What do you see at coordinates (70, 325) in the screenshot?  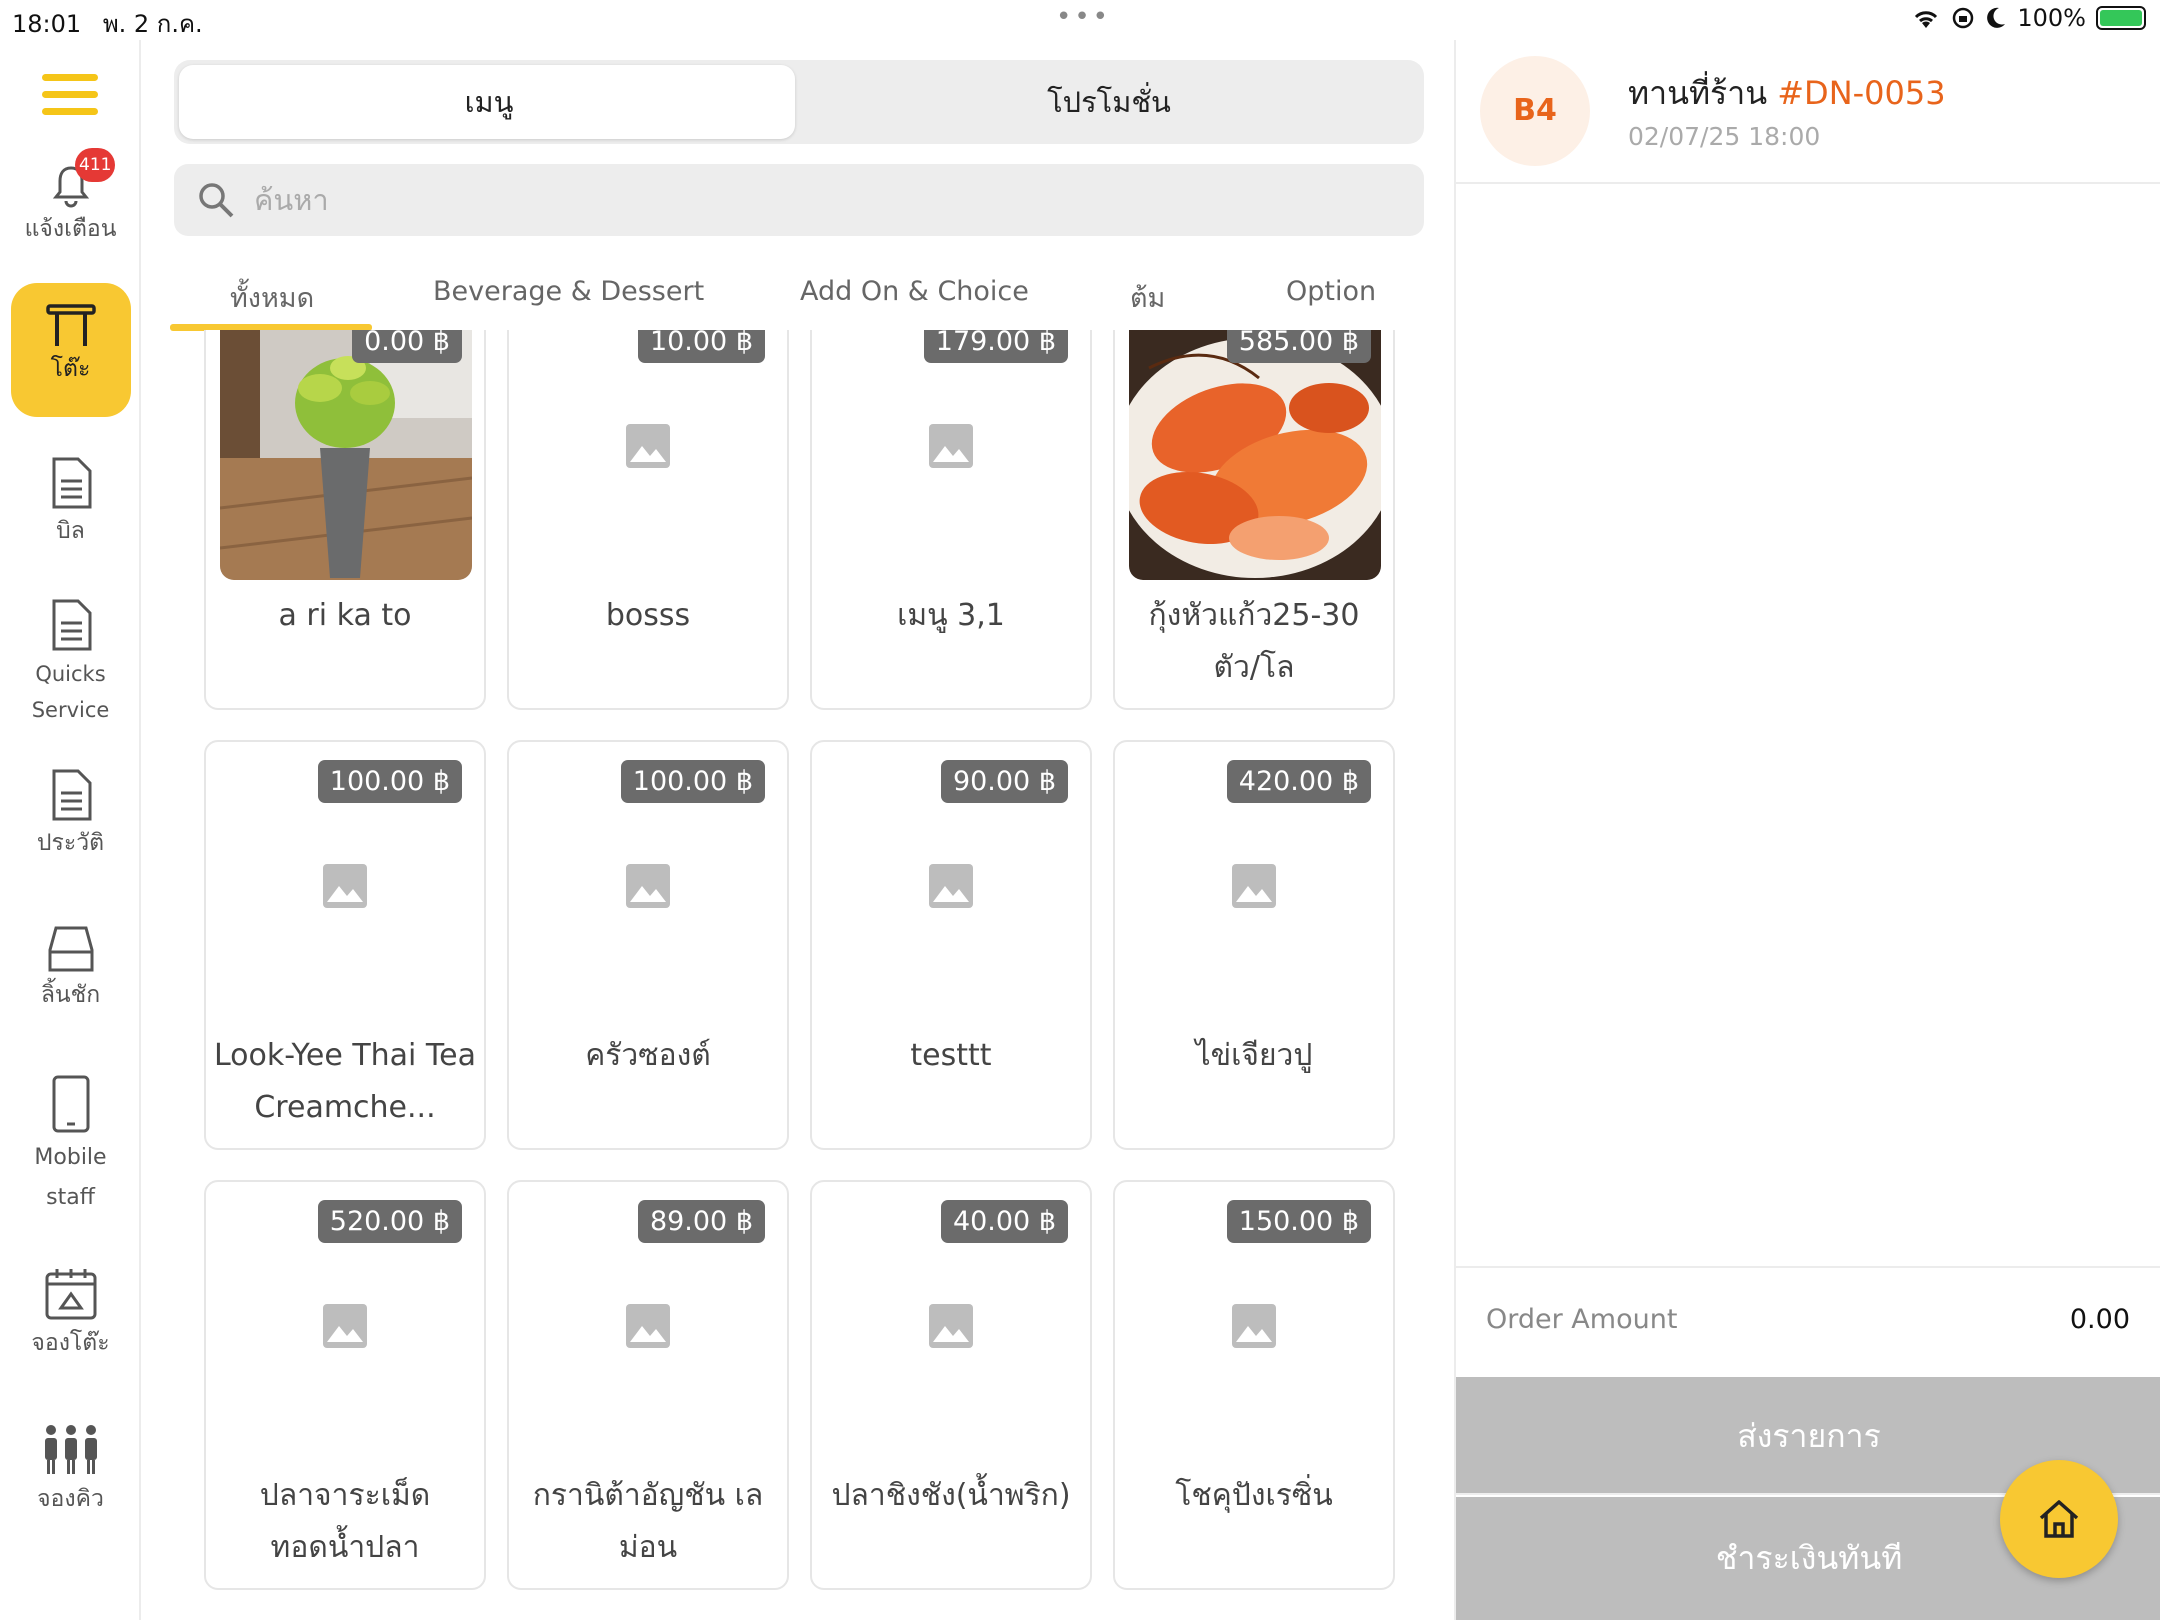 I see `table-icon` at bounding box center [70, 325].